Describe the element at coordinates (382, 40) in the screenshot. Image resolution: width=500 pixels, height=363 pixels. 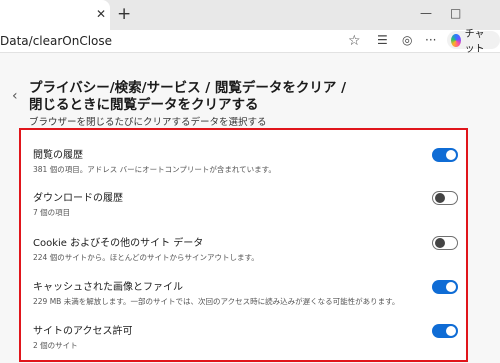
I see `favorites-list-icon: ☰` at that location.